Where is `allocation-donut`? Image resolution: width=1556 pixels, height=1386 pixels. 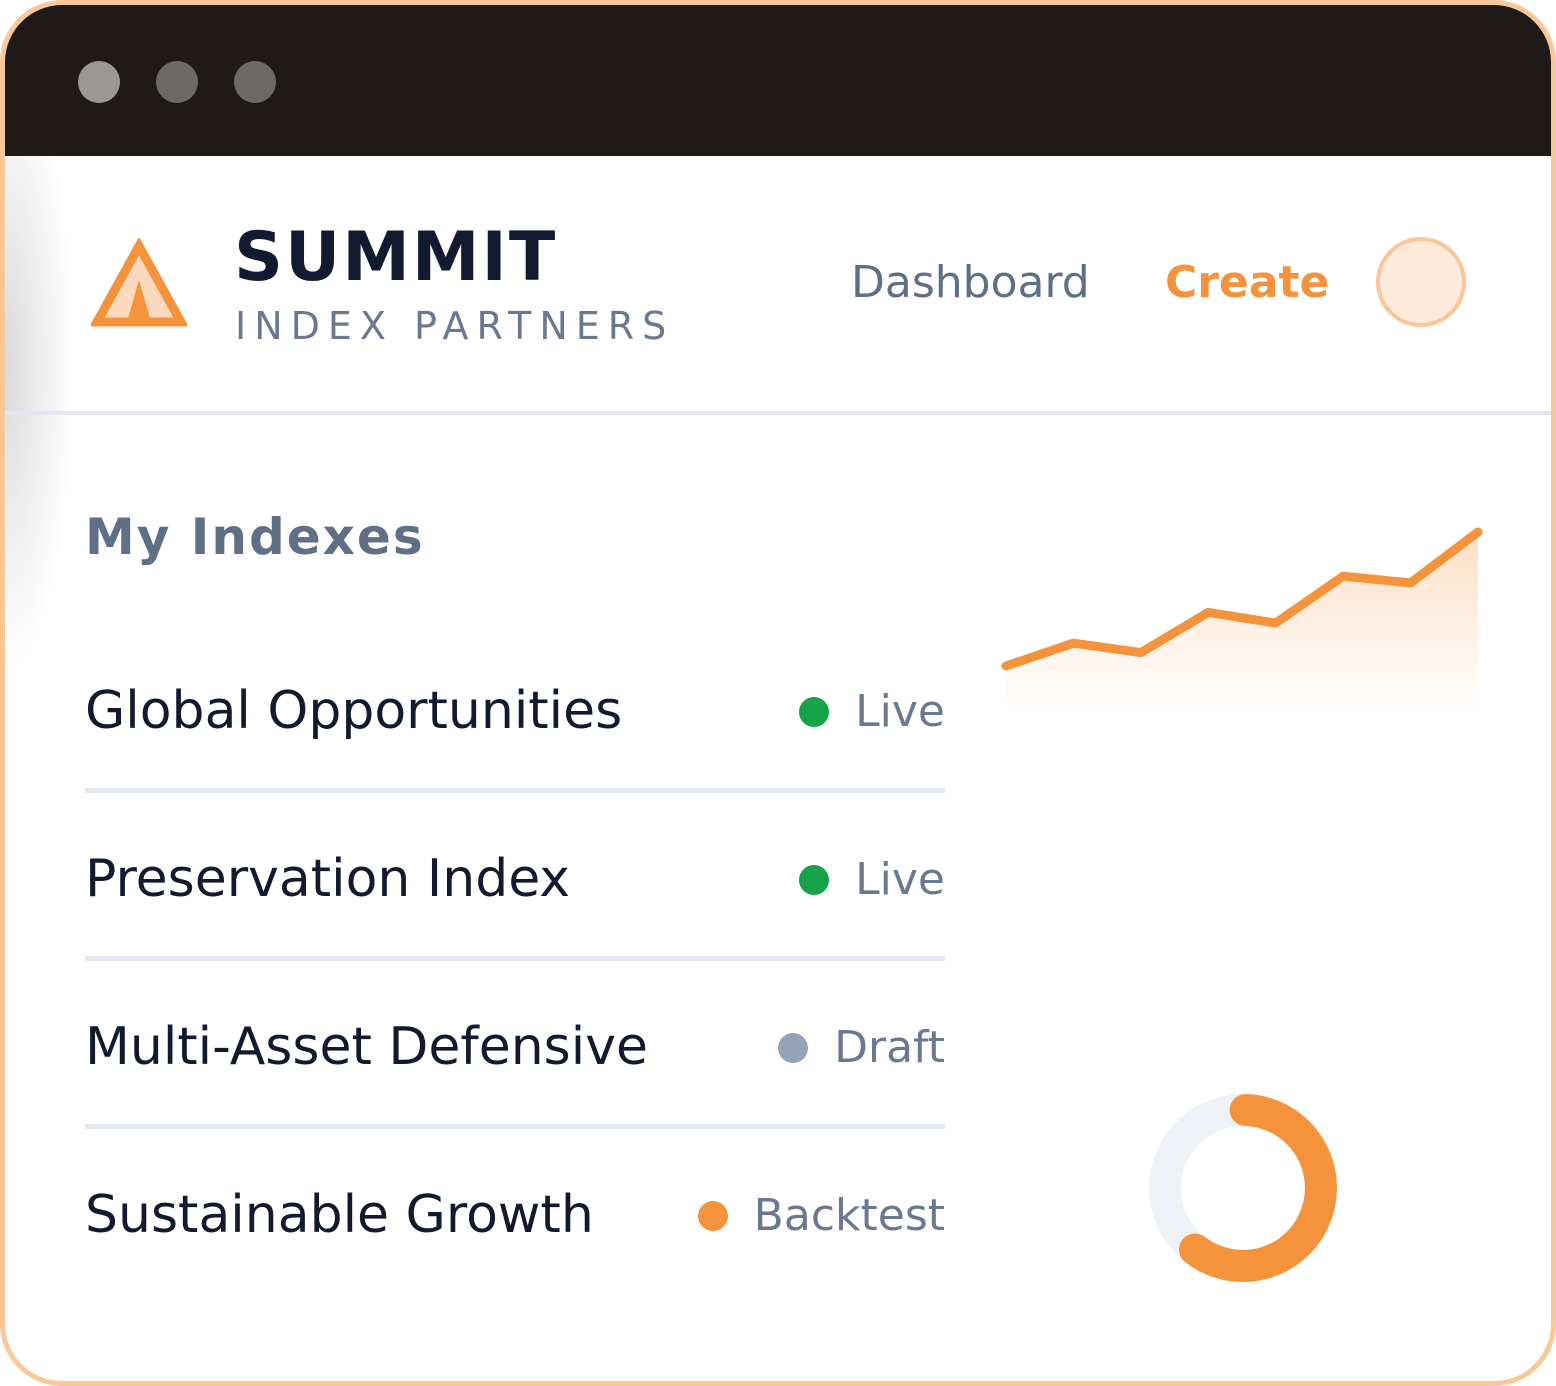 allocation-donut is located at coordinates (1243, 1188).